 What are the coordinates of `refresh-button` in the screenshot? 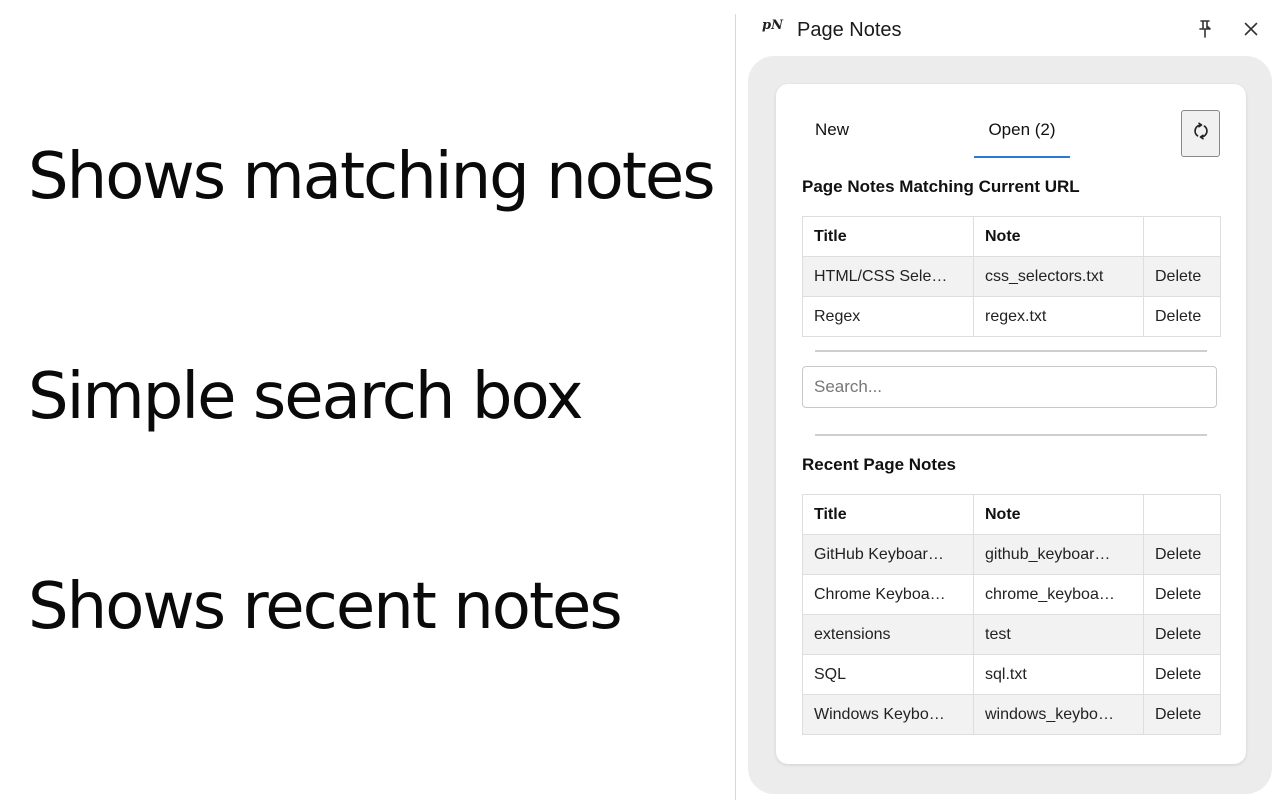 It's located at (1200, 133).